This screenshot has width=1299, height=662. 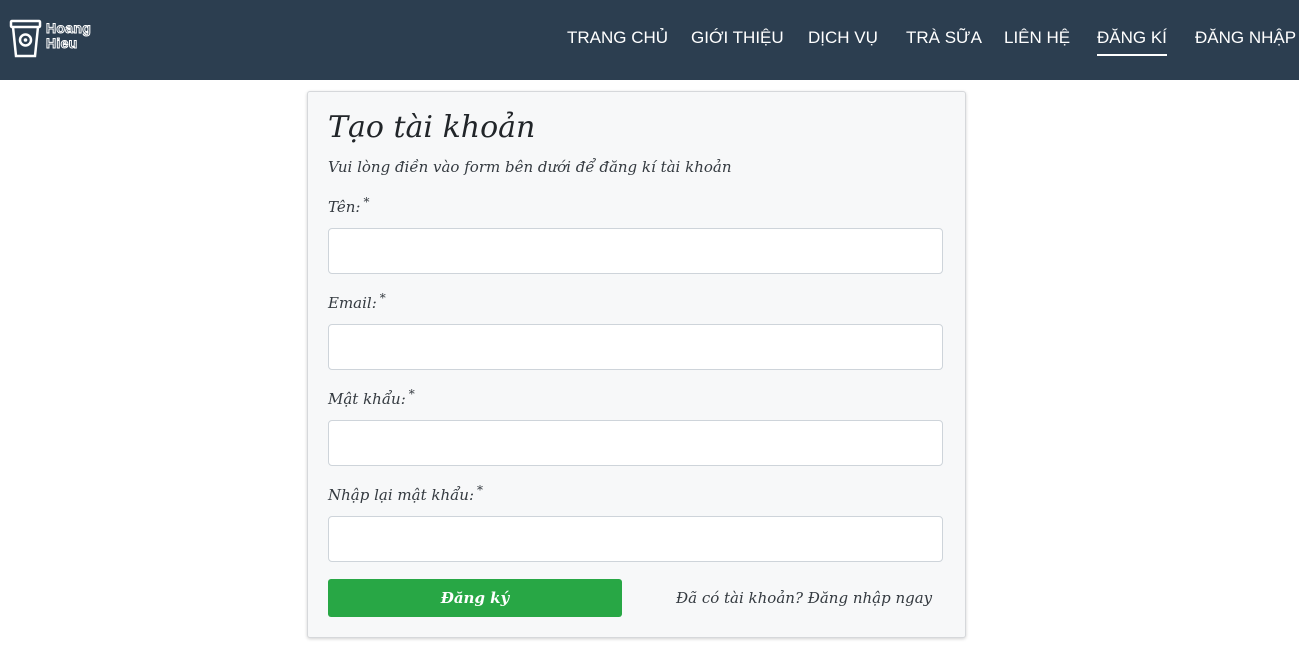 What do you see at coordinates (61, 43) in the screenshot?
I see `brand-name-line2: Hieu` at bounding box center [61, 43].